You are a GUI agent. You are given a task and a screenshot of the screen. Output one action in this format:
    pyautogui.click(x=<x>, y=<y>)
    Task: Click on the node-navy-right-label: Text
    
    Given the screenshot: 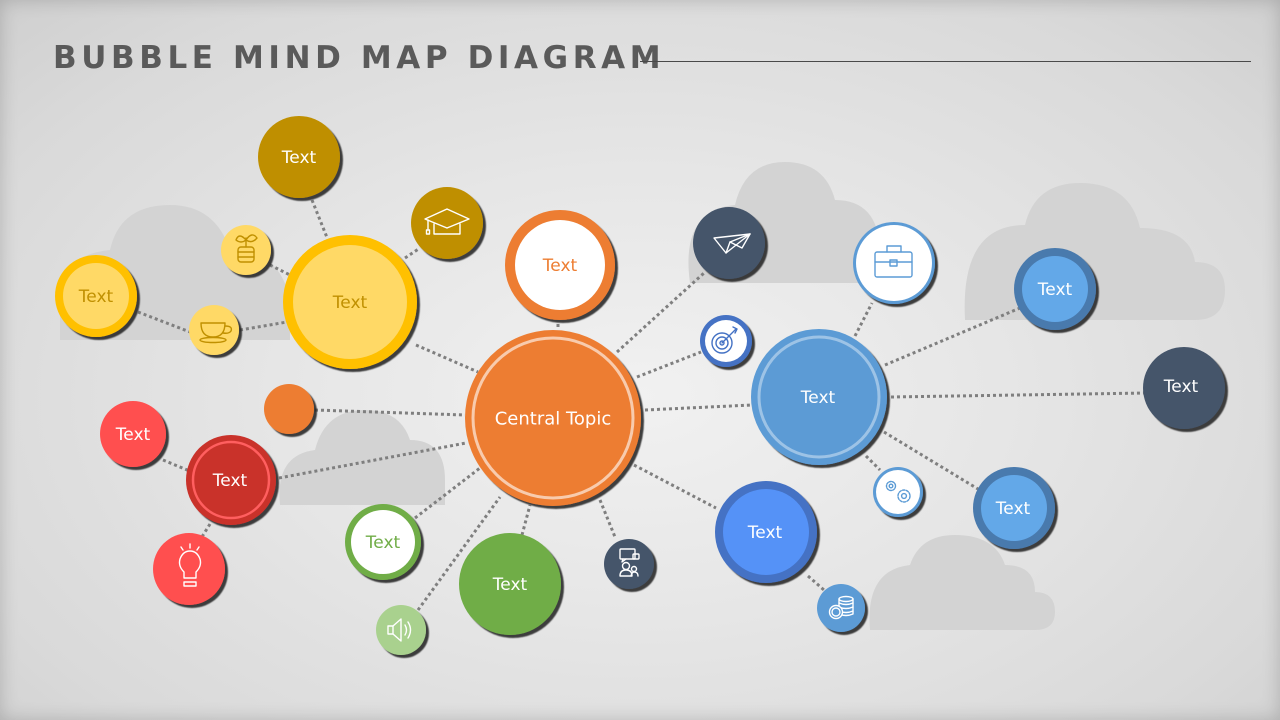 What is the action you would take?
    pyautogui.click(x=1181, y=387)
    